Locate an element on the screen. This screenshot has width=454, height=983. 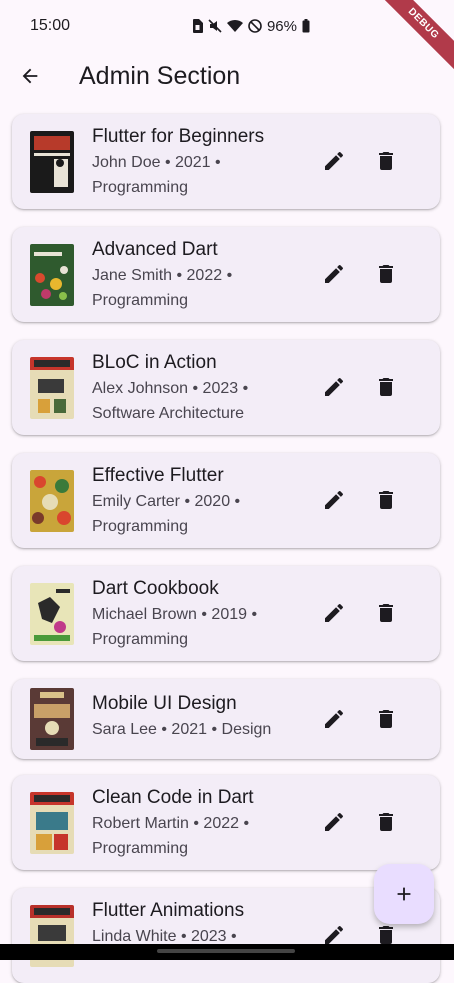
add-book-fab is located at coordinates (404, 894).